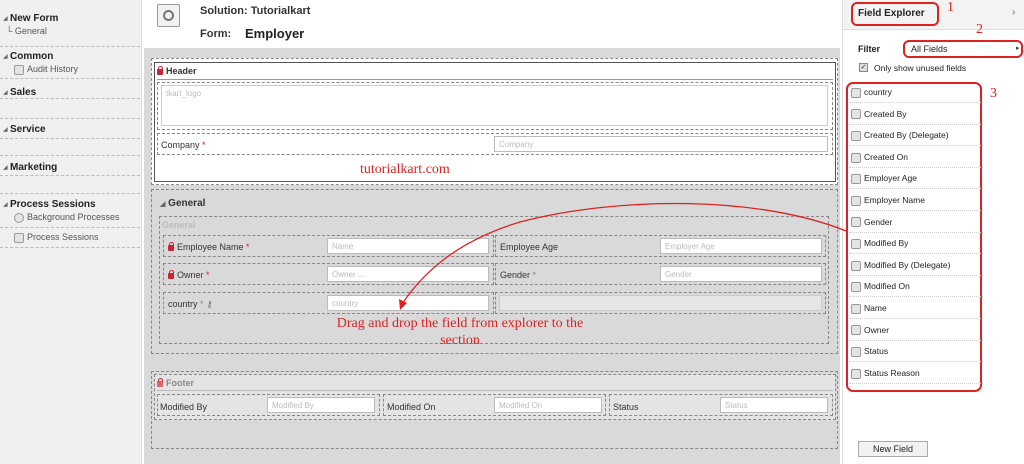 This screenshot has height=464, width=1024. I want to click on drag-arrowhead, so click(403, 304).